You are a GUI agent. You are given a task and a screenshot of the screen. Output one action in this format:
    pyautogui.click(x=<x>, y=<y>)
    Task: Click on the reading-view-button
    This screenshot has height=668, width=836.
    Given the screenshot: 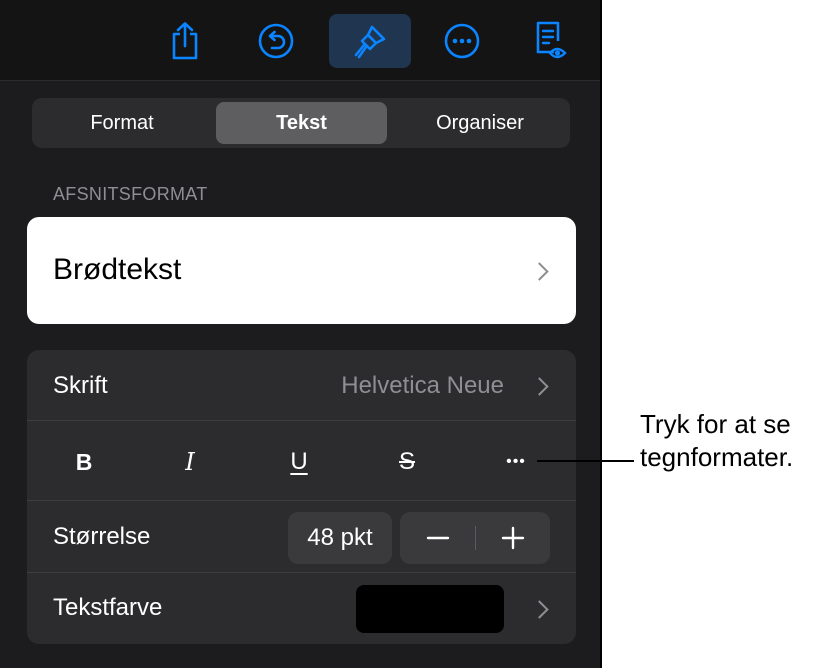 What is the action you would take?
    pyautogui.click(x=550, y=41)
    